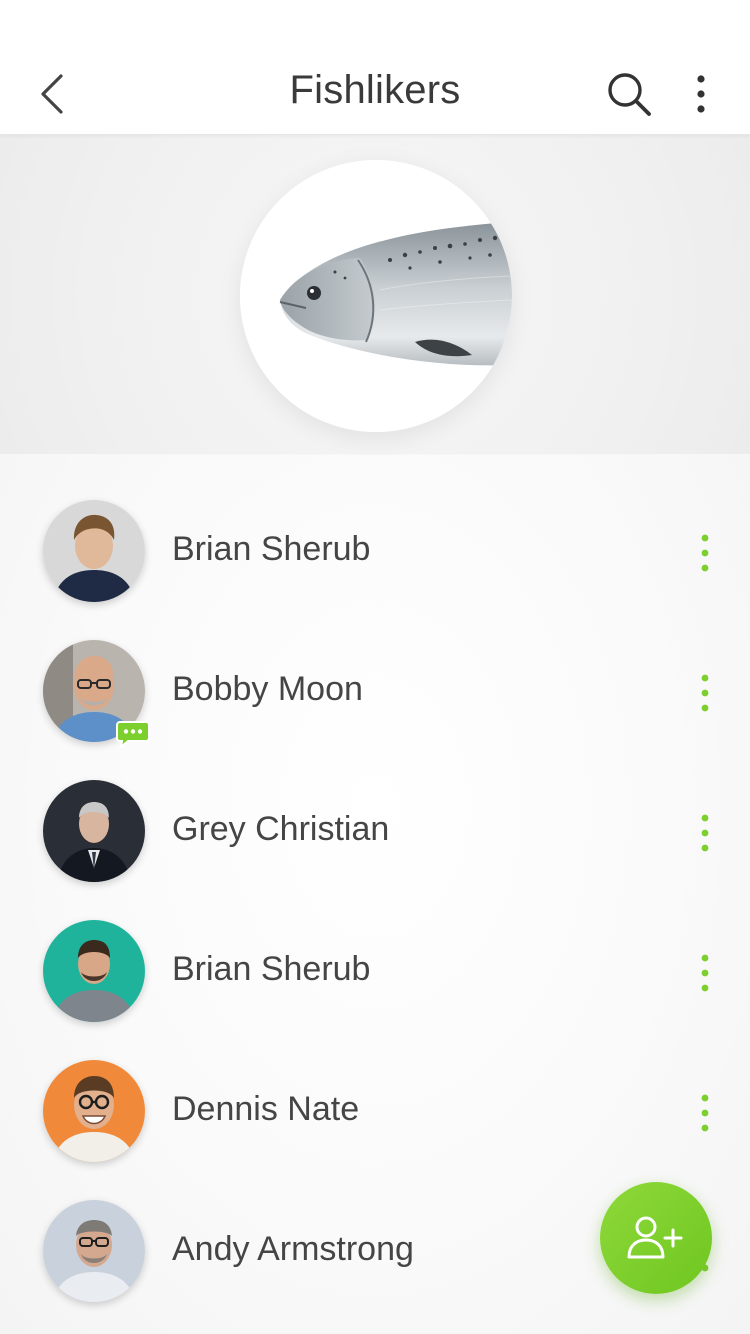 The height and width of the screenshot is (1334, 750). I want to click on add-member-button, so click(656, 1238).